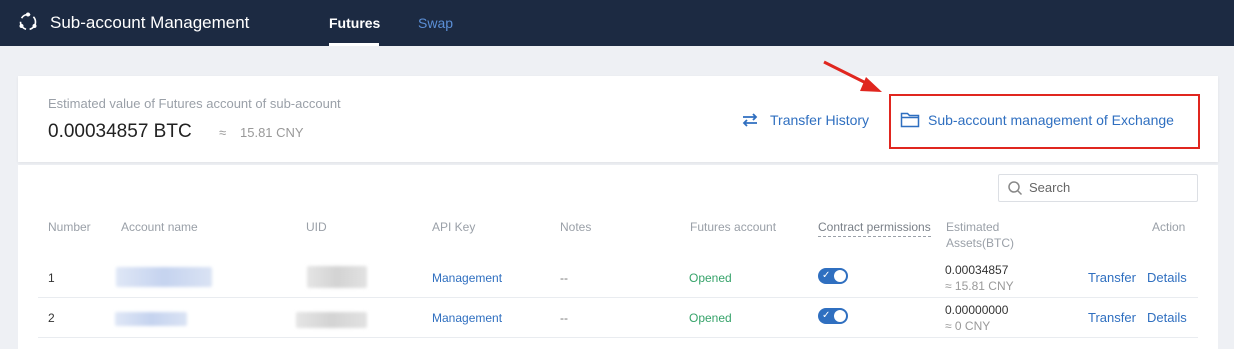  Describe the element at coordinates (51, 278) in the screenshot. I see `row1-number: 1` at that location.